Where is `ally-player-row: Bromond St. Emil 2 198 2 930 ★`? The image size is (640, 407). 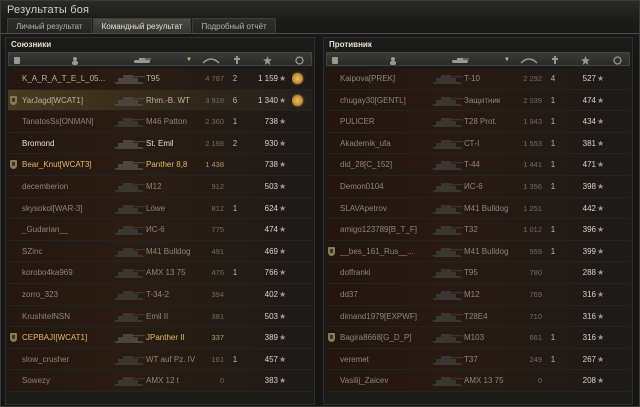 ally-player-row: Bromond St. Emil 2 198 2 930 ★ is located at coordinates (160, 143).